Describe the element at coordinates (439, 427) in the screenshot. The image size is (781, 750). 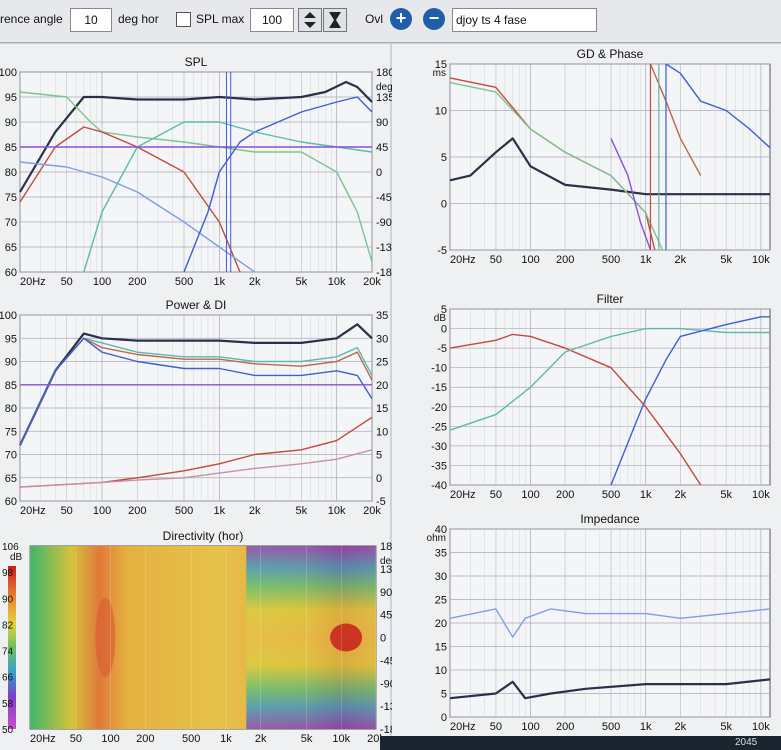
I see `y-tick-label: -25` at that location.